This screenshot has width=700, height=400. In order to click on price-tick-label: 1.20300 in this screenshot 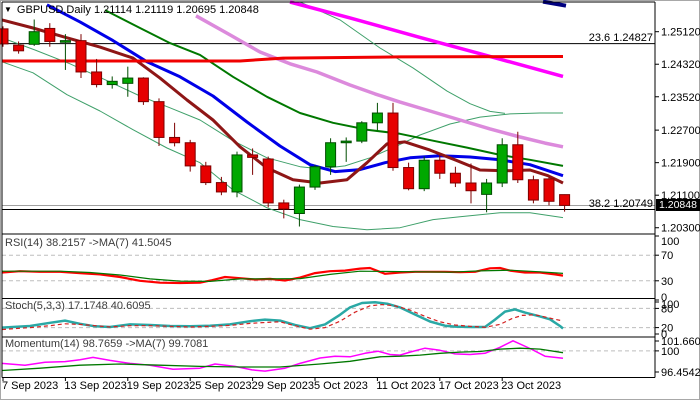, I will do `click(680, 229)`.